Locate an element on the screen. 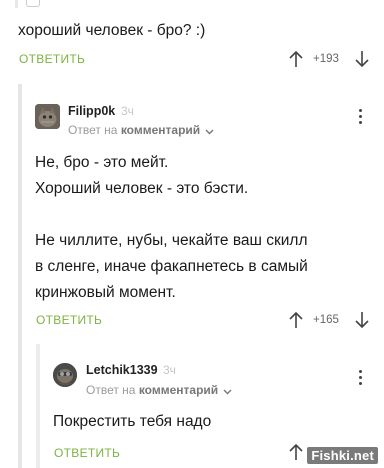  comment-body: Покрестить тебя надо is located at coordinates (132, 421).